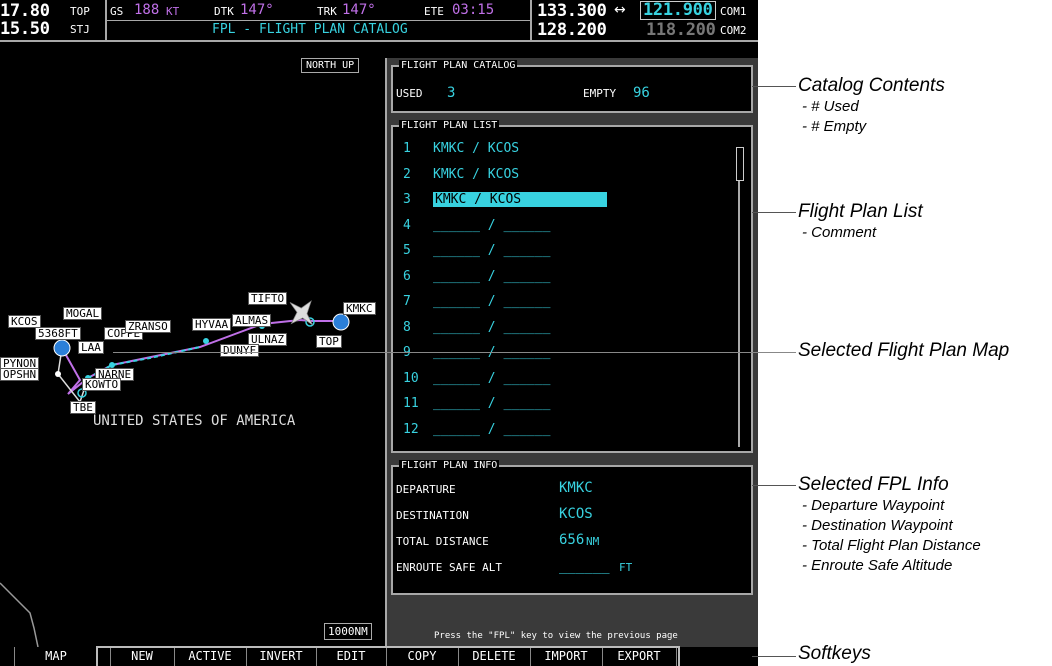 This screenshot has width=1052, height=666. What do you see at coordinates (240, 350) in the screenshot?
I see `waypoint-label: DUNYF` at bounding box center [240, 350].